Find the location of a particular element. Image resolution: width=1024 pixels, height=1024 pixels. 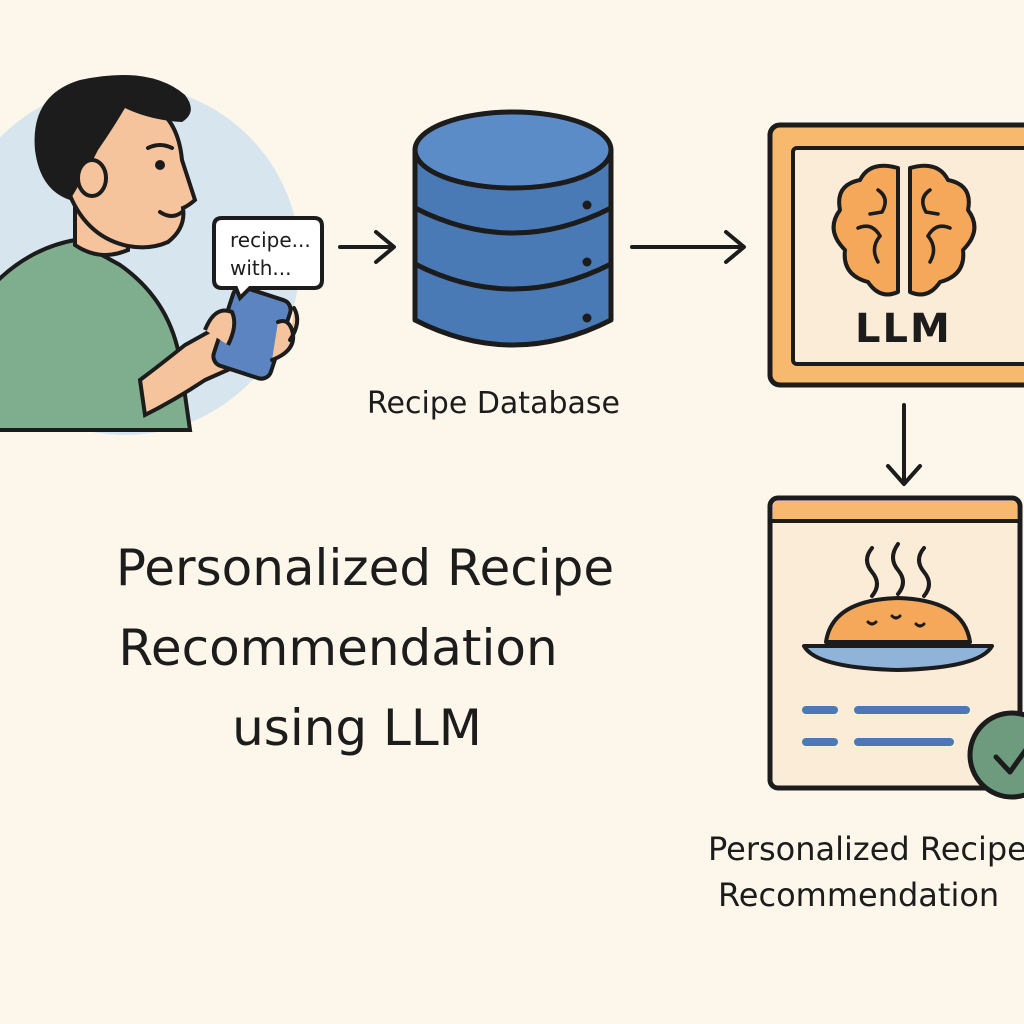

arrow-user-to-db is located at coordinates (367, 247).